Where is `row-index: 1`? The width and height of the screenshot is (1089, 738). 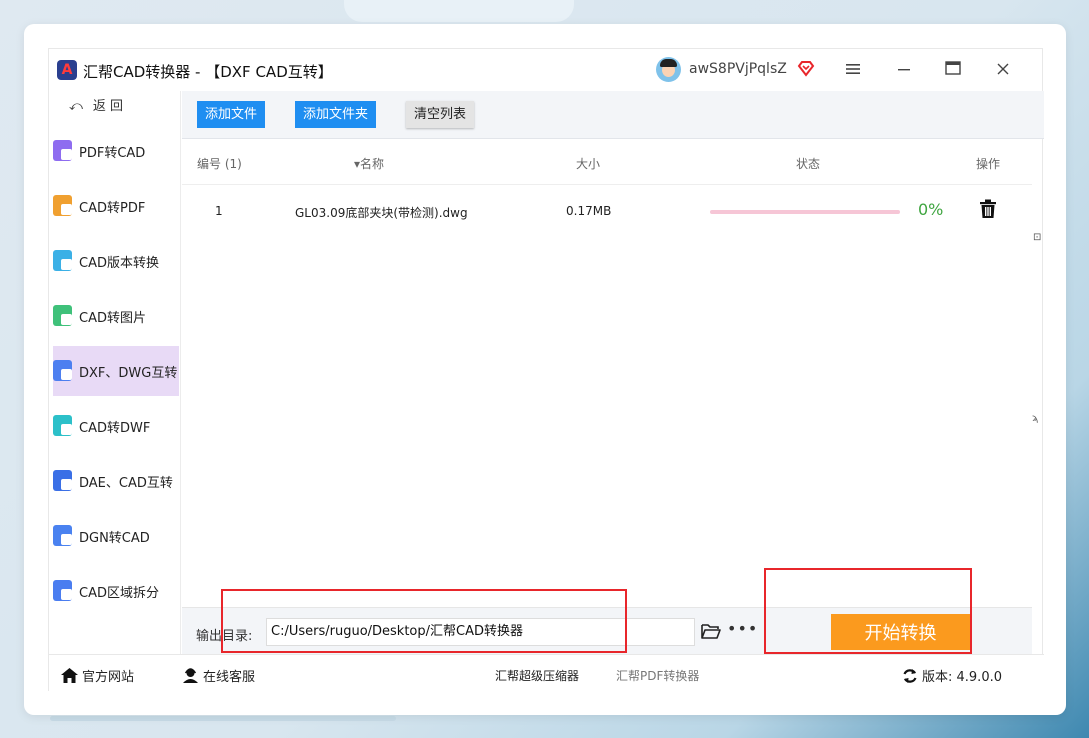
row-index: 1 is located at coordinates (219, 211).